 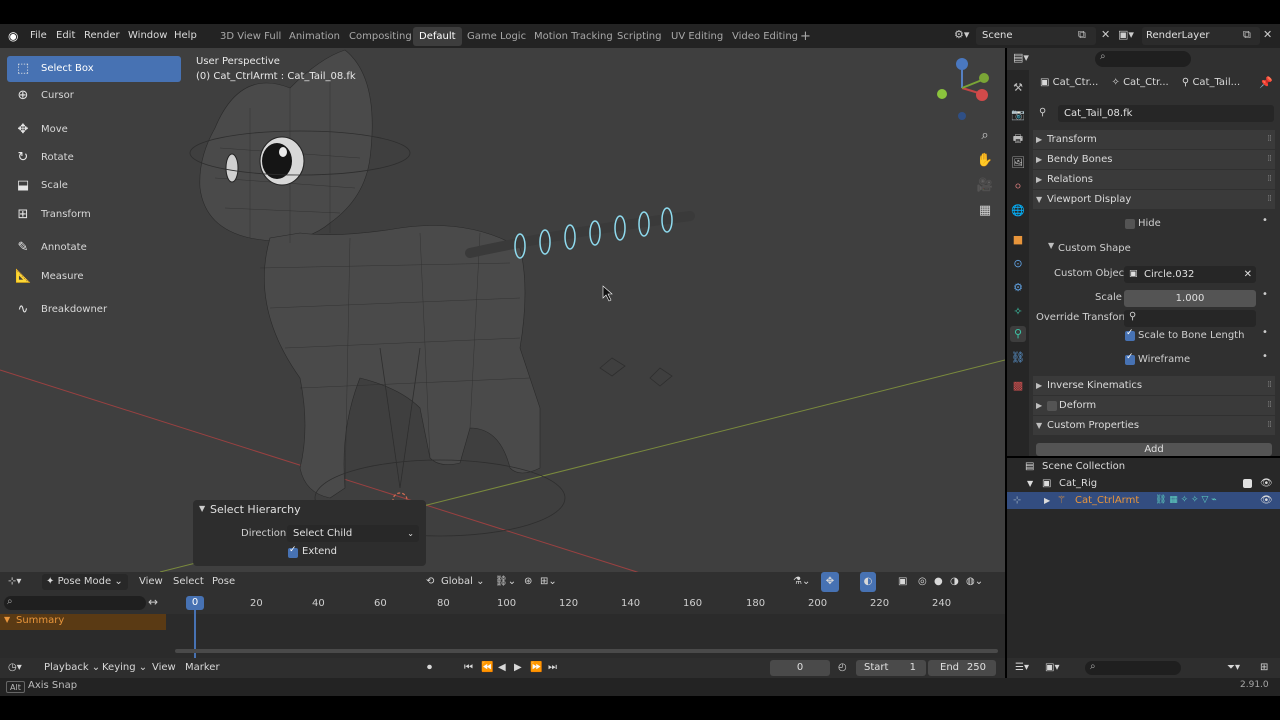 I want to click on panel-custom-properties: ▼ Custom Properties ⁞⁞, so click(x=1154, y=425).